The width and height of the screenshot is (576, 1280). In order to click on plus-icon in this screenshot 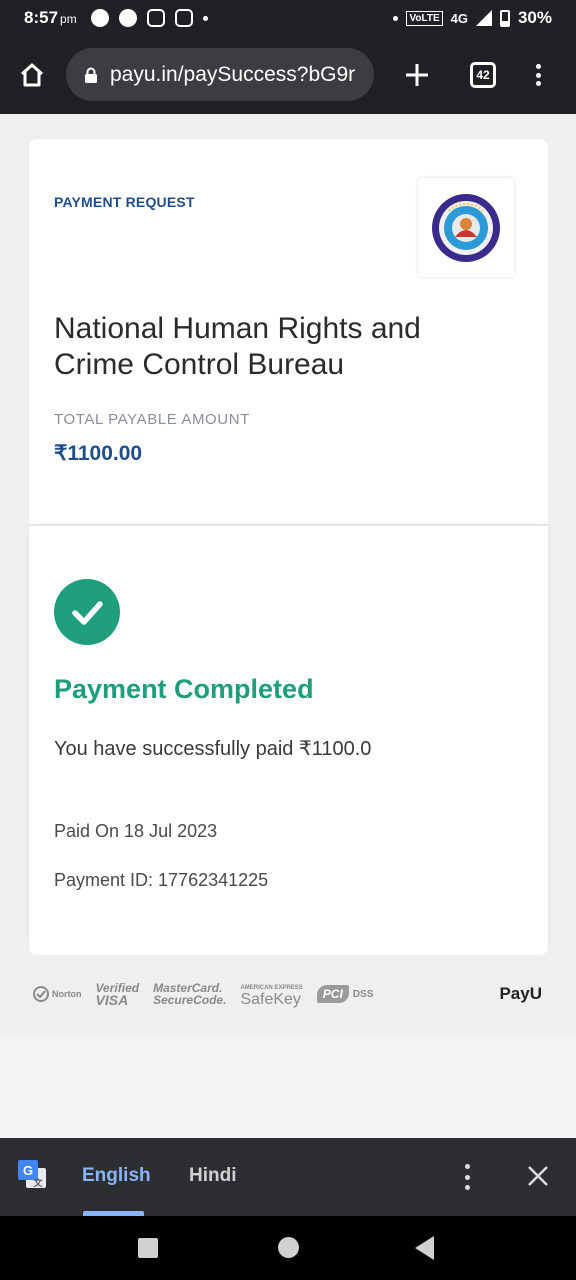, I will do `click(417, 75)`.